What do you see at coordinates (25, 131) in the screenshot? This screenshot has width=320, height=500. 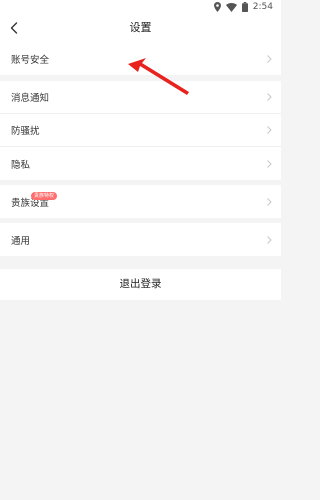 I see `anti-harassment-label: 防骚扰` at bounding box center [25, 131].